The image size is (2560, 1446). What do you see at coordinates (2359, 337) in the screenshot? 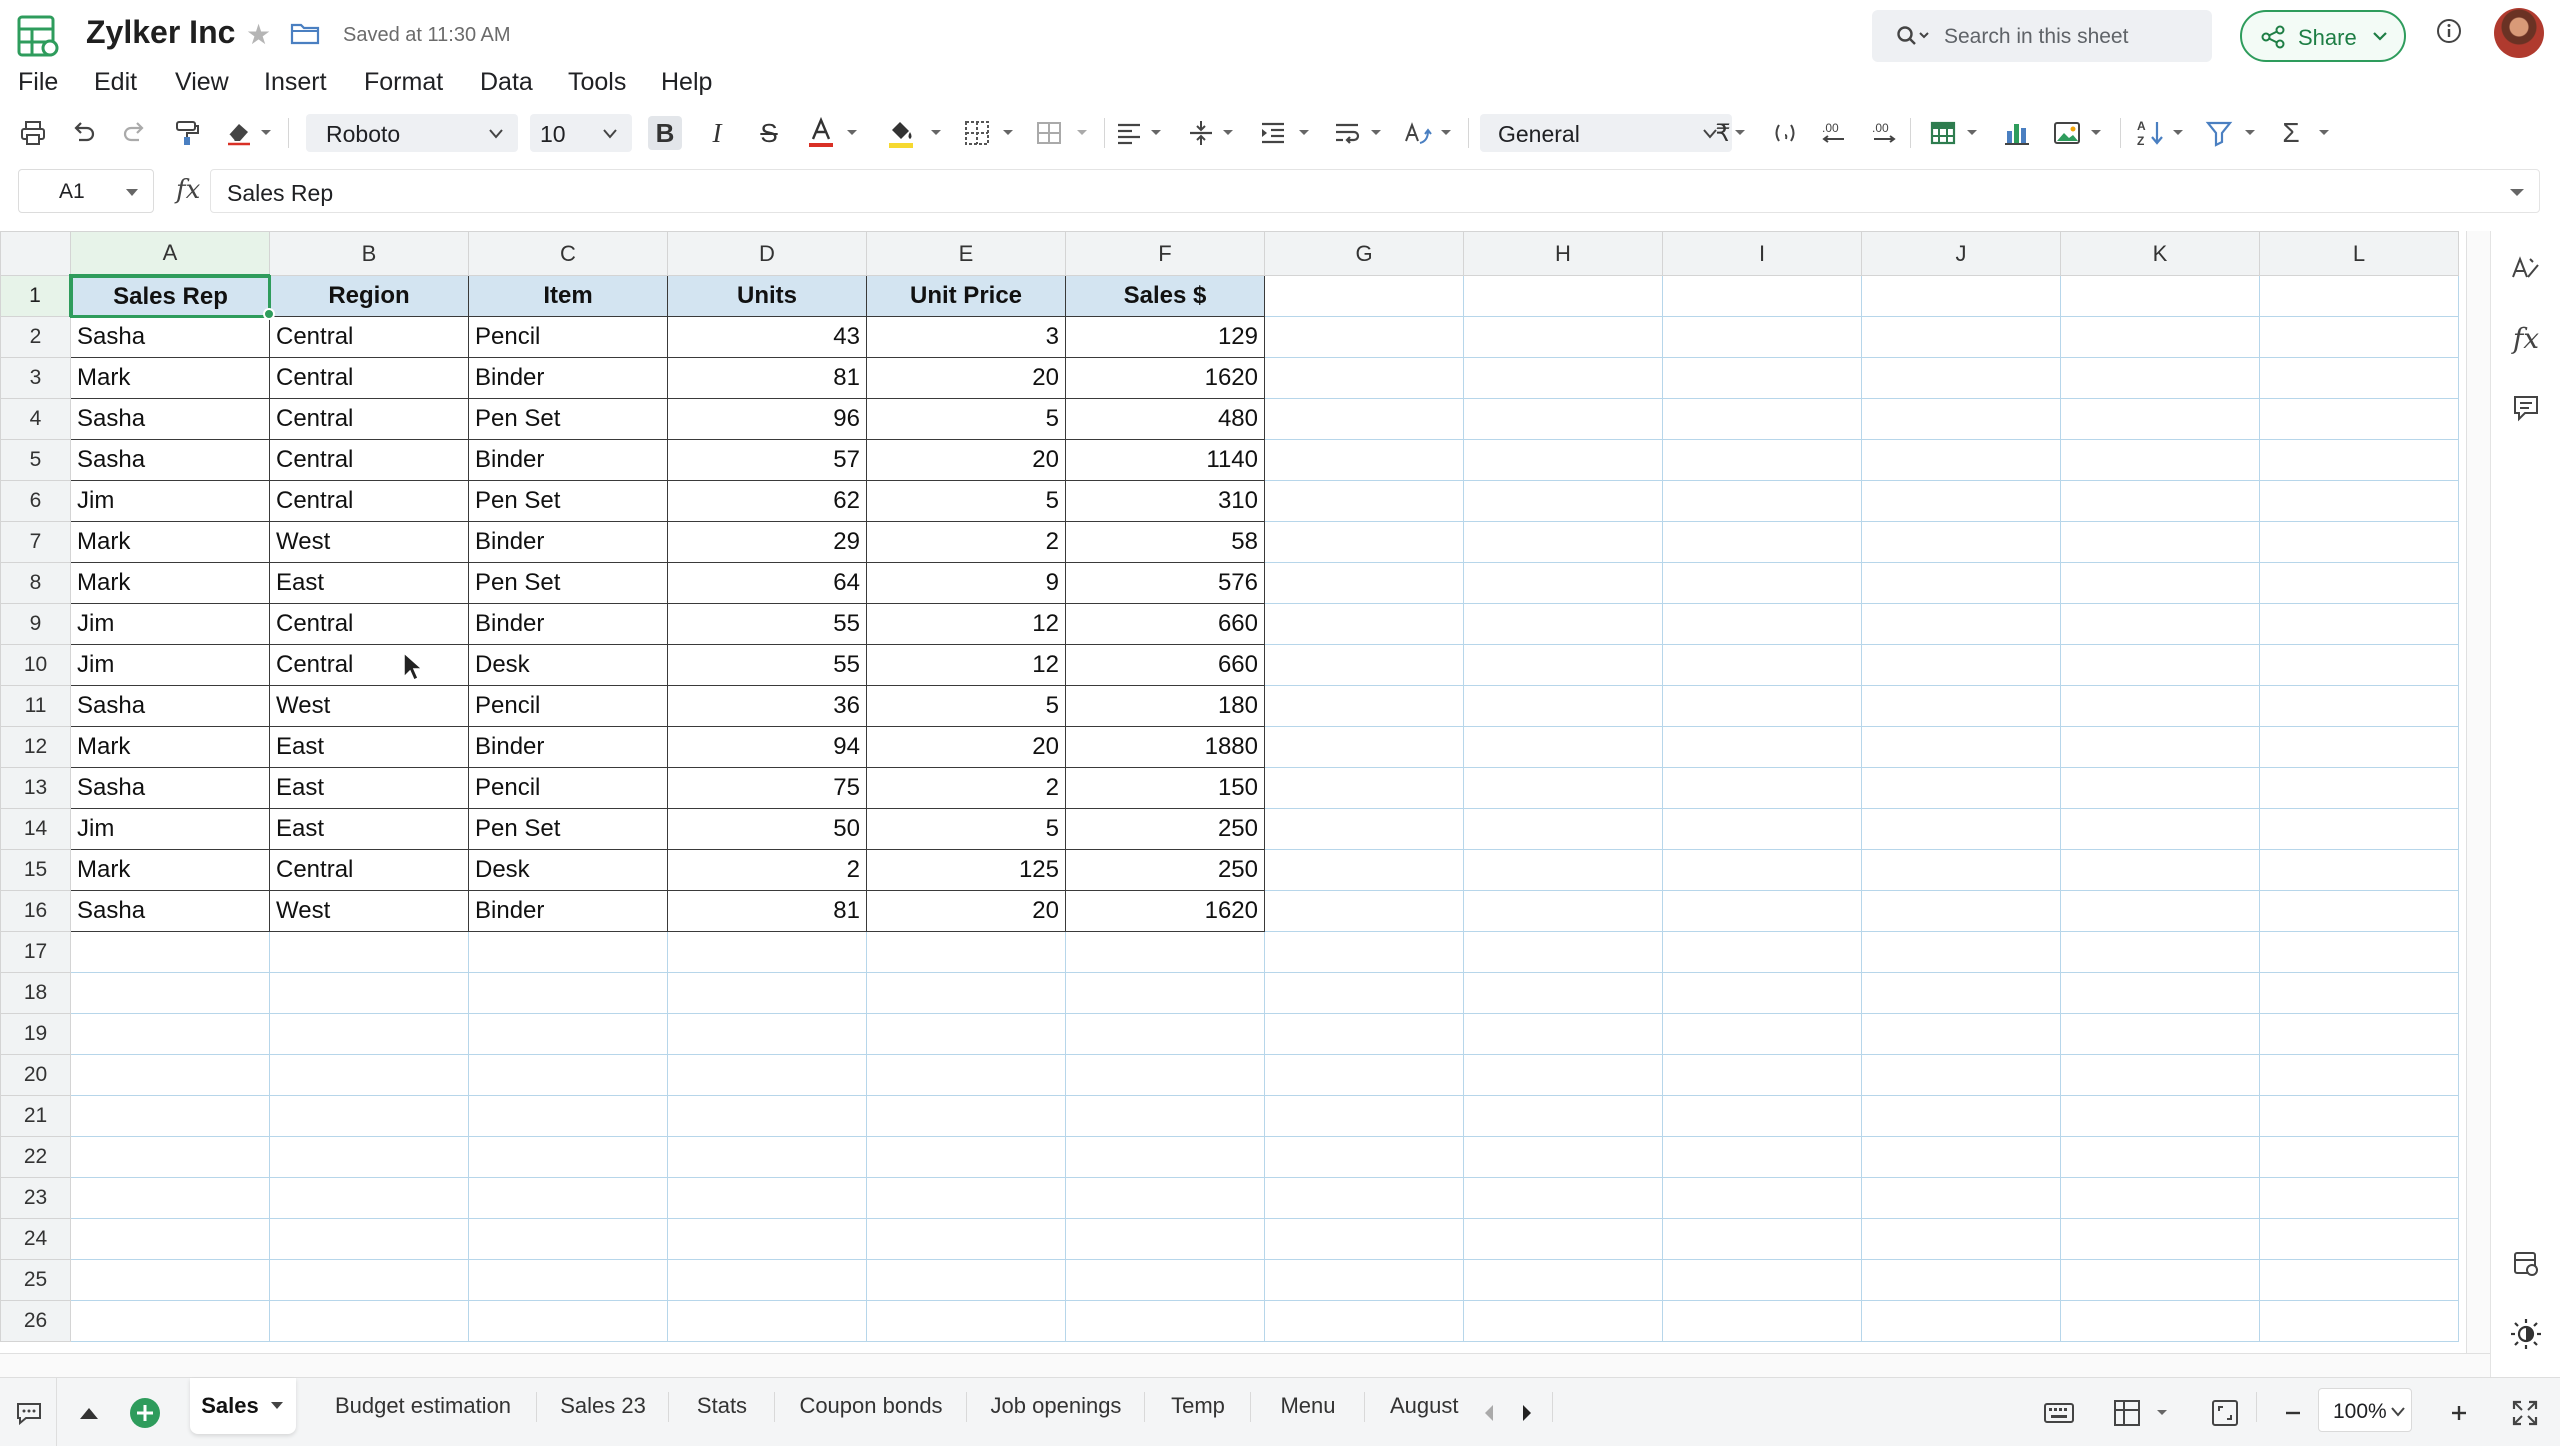
I see `cell-l2` at bounding box center [2359, 337].